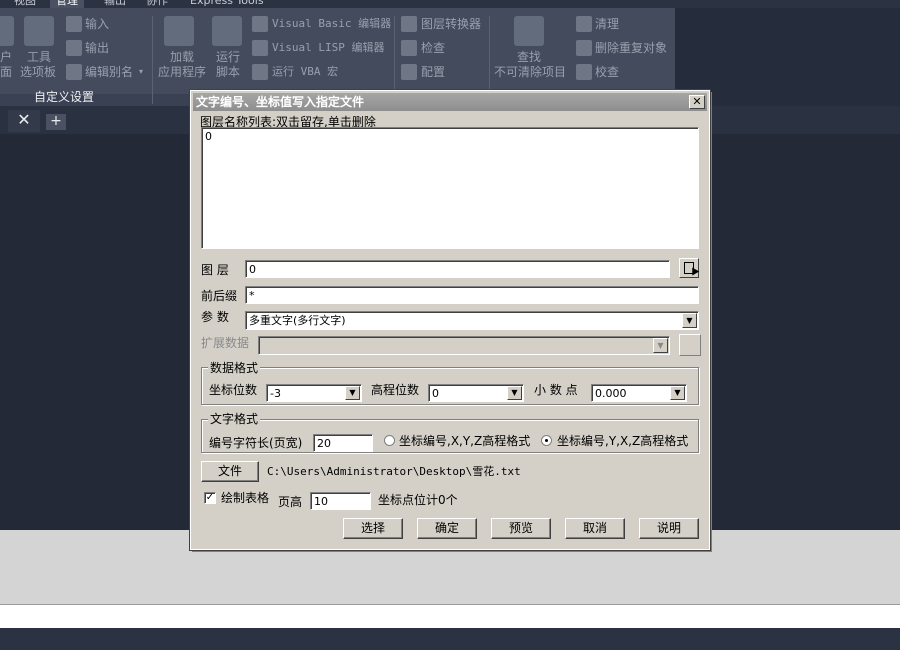  I want to click on user-interface-label-1: 户, so click(6, 57).